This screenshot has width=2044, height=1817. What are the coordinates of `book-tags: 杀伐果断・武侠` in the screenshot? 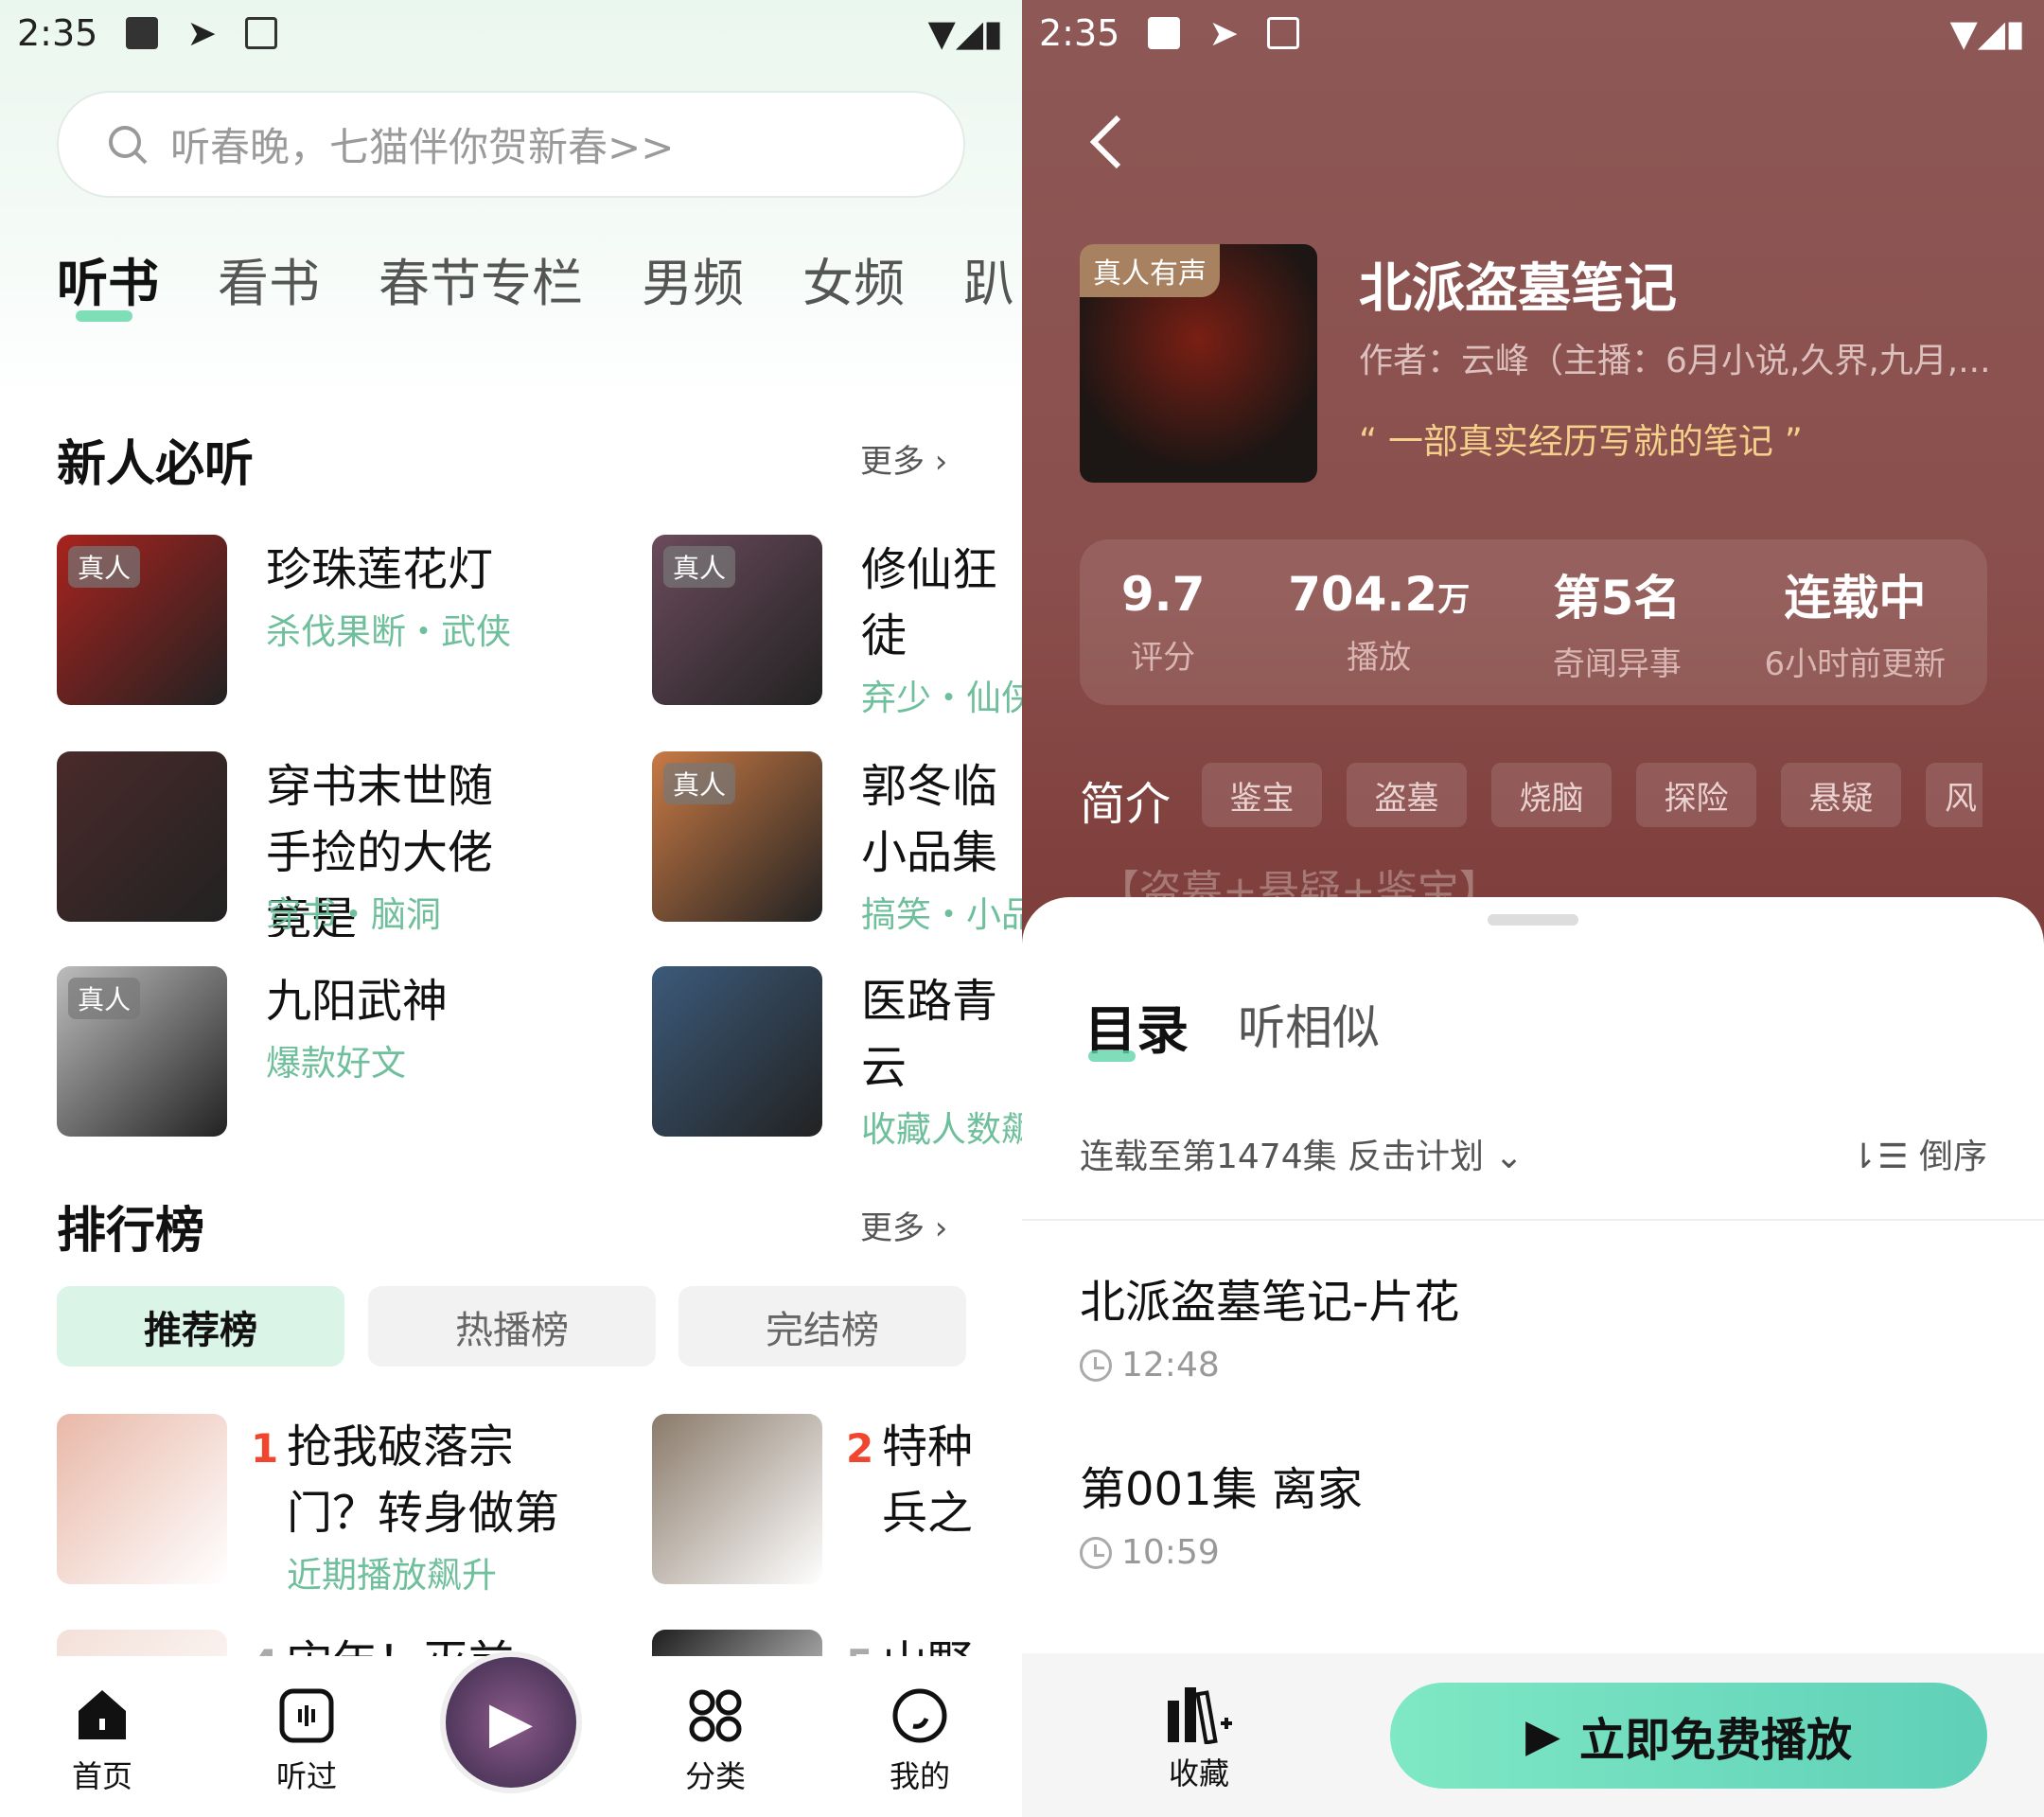 It's located at (388, 631).